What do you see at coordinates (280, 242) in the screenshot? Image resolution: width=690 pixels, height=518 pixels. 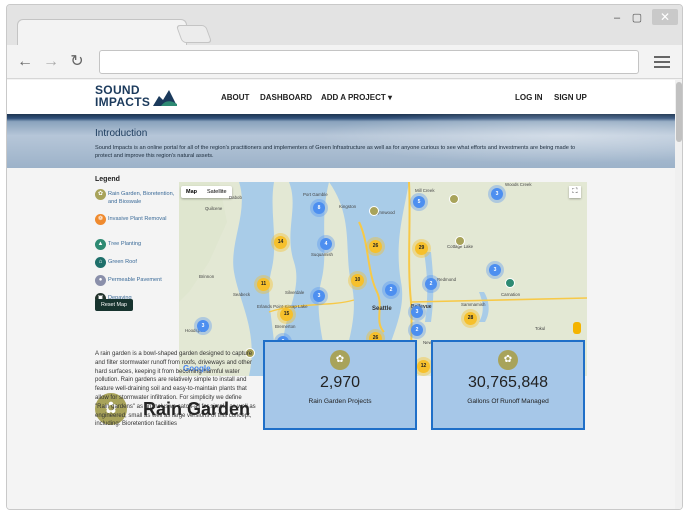 I see `map-cluster: 14` at bounding box center [280, 242].